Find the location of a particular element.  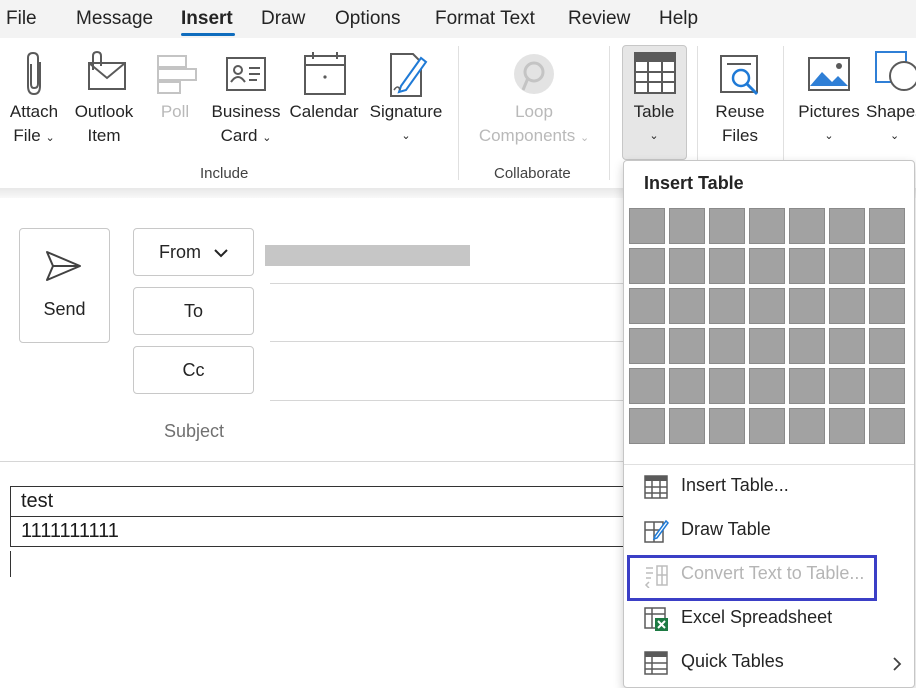

draw-table-label: Draw Table is located at coordinates (726, 529).